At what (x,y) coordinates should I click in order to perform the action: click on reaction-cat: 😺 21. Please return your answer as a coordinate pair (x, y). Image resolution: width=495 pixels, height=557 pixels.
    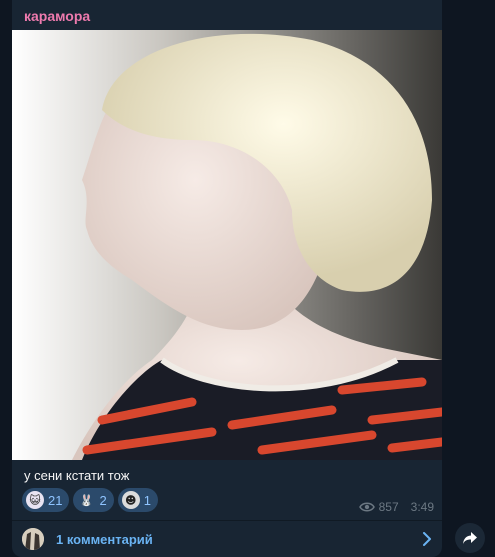
    Looking at the image, I should click on (46, 500).